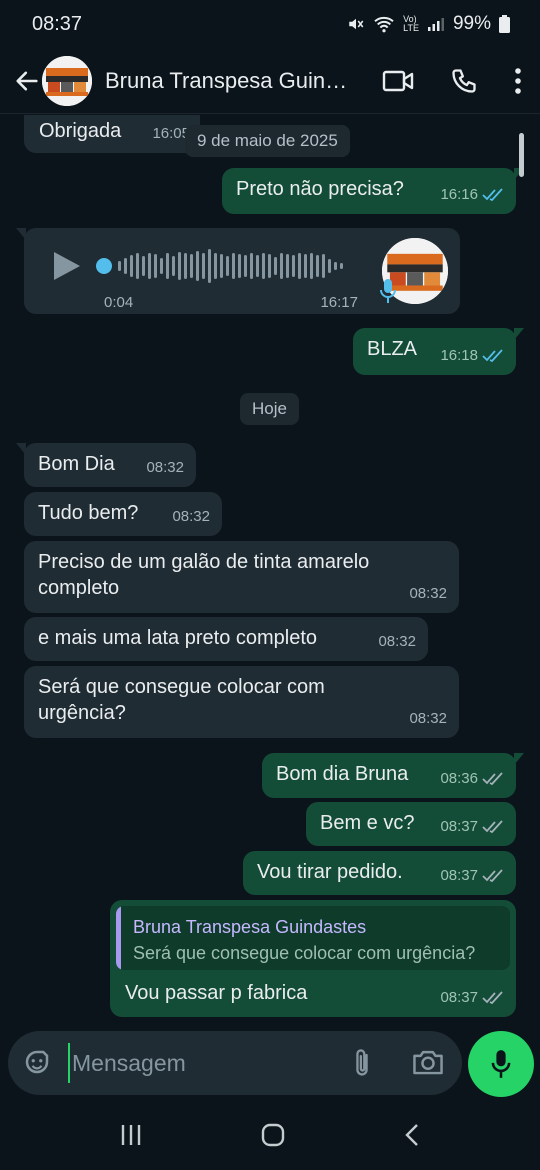 This screenshot has height=1170, width=540. Describe the element at coordinates (104, 266) in the screenshot. I see `audio-progress-dot` at that location.